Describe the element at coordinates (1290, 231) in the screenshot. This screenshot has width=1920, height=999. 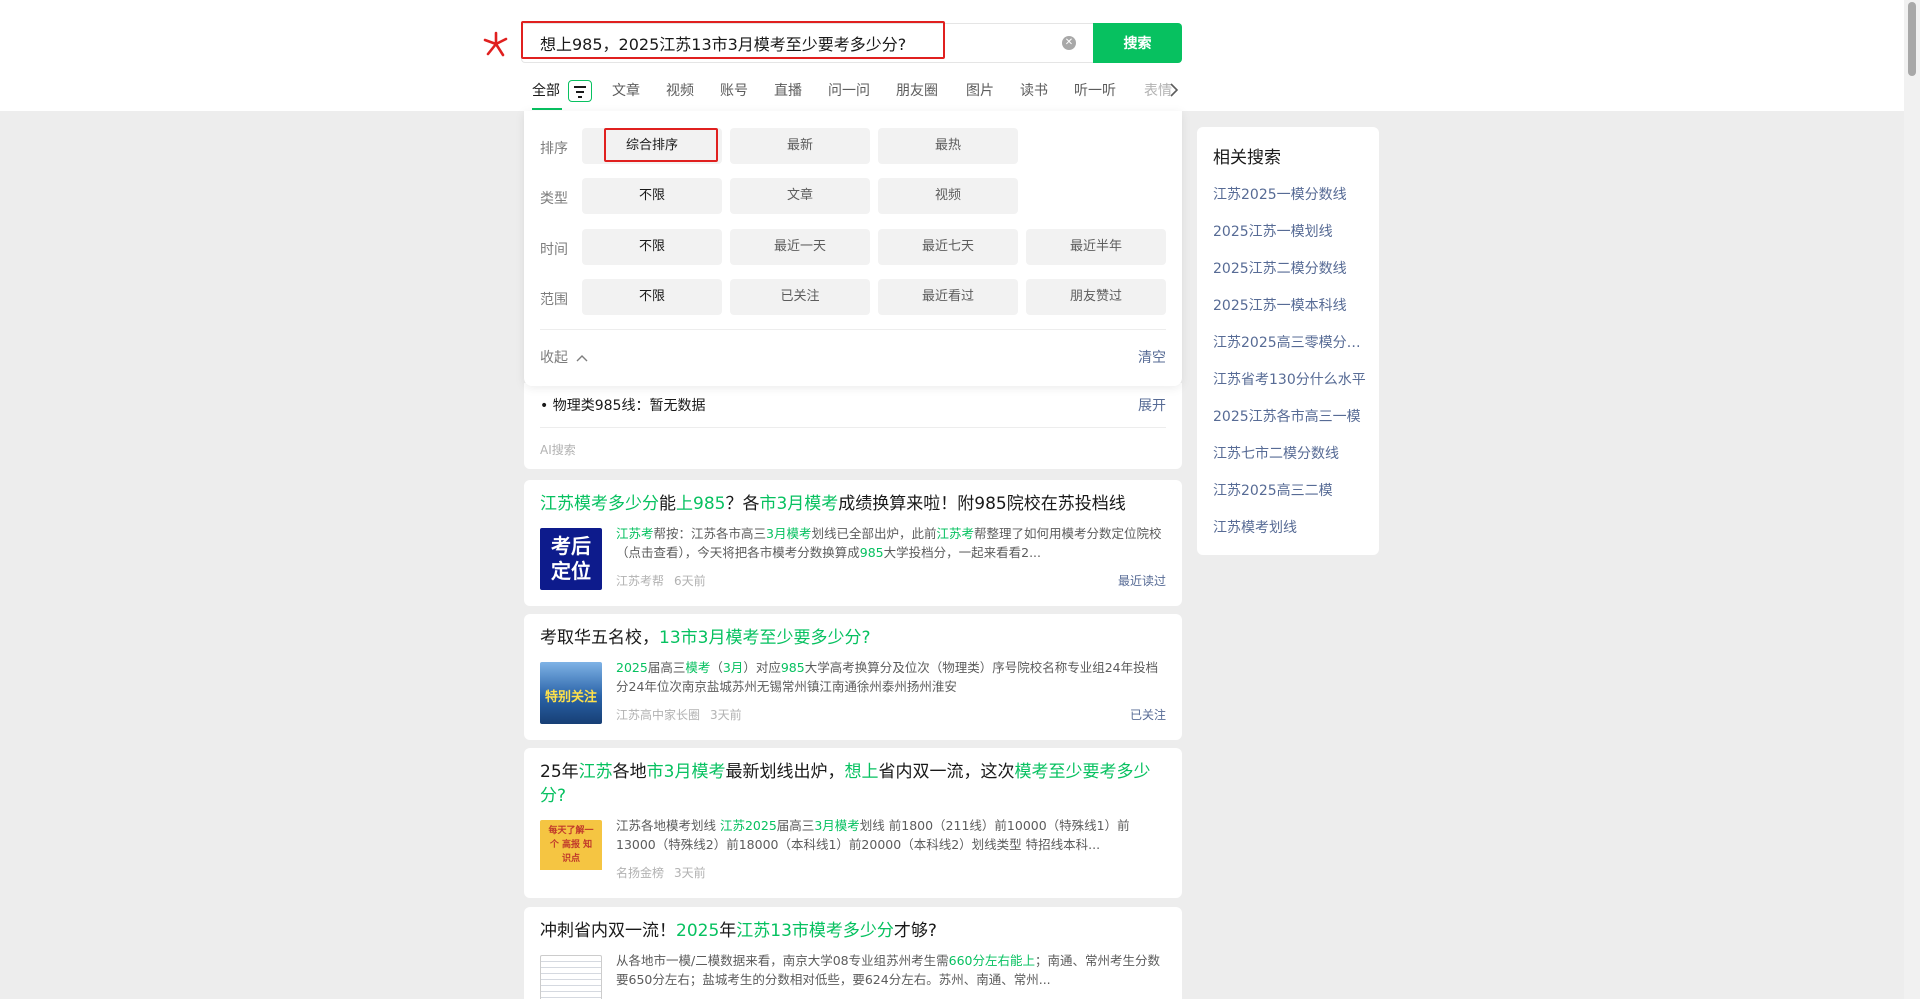
I see `related-search-item: 2025江苏一模划线` at that location.